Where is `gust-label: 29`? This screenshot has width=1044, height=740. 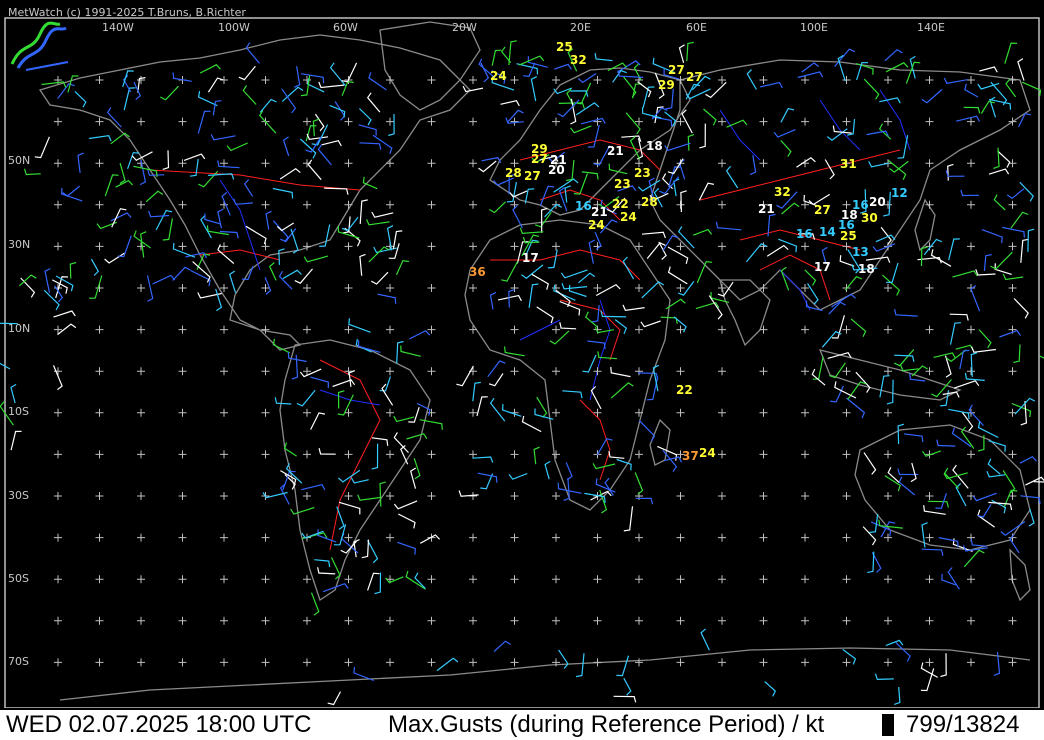 gust-label: 29 is located at coordinates (666, 85).